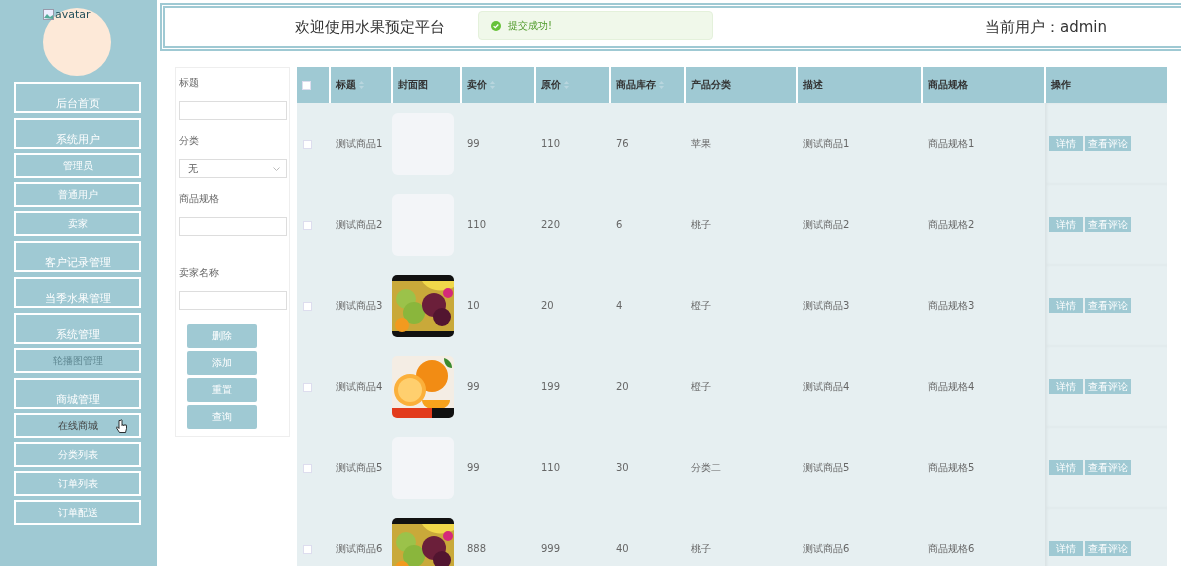 The width and height of the screenshot is (1181, 566). I want to click on table-cell: 6, so click(619, 224).